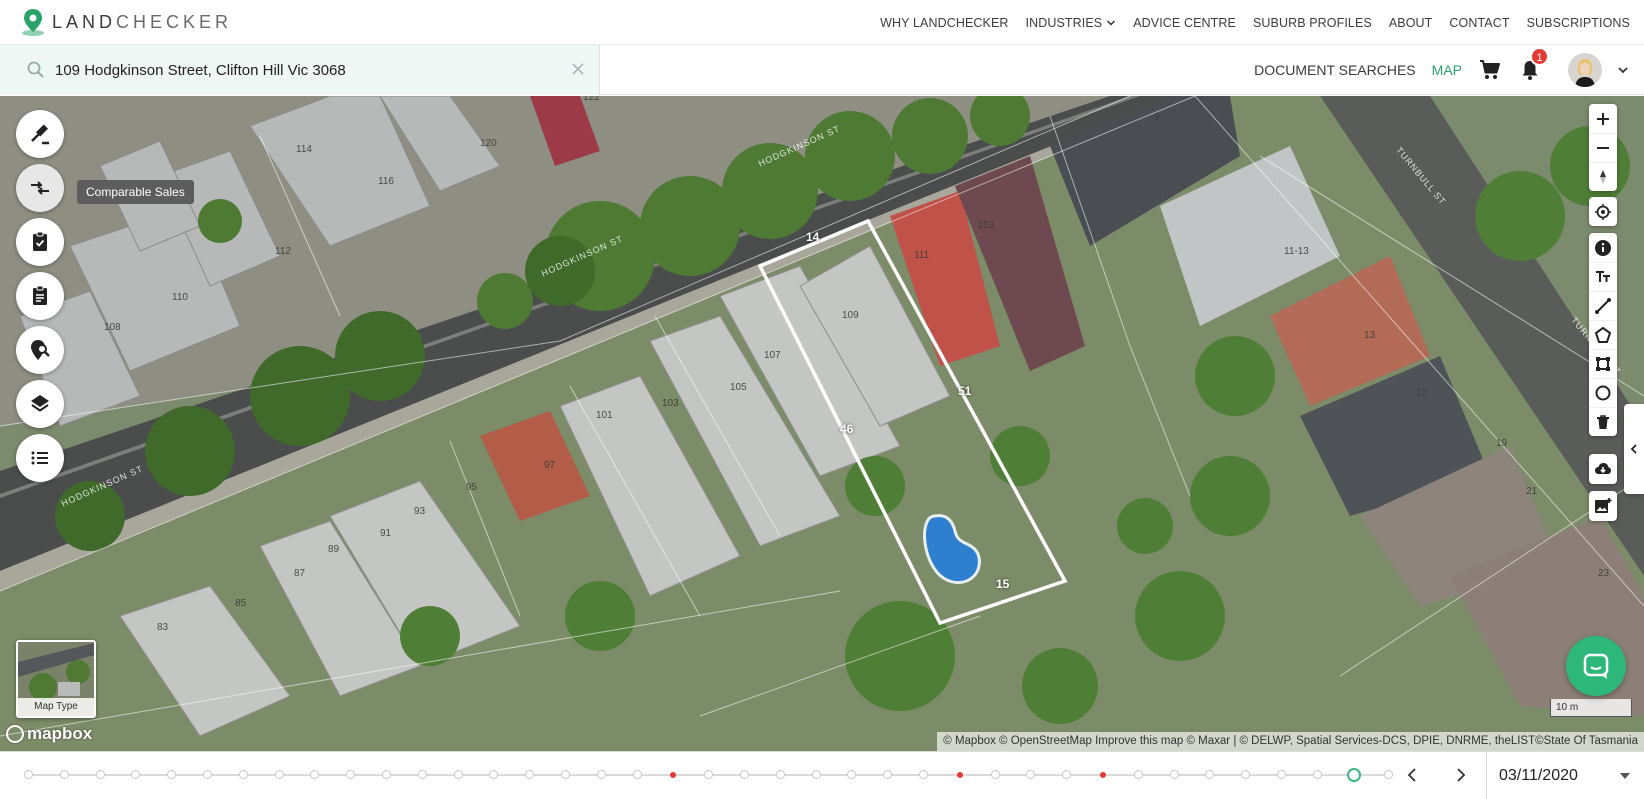 This screenshot has height=799, width=1644. I want to click on date-select: 03/11/2020, so click(1565, 775).